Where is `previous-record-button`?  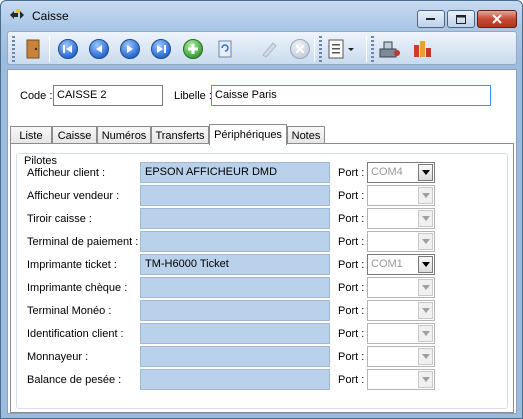 previous-record-button is located at coordinates (99, 49).